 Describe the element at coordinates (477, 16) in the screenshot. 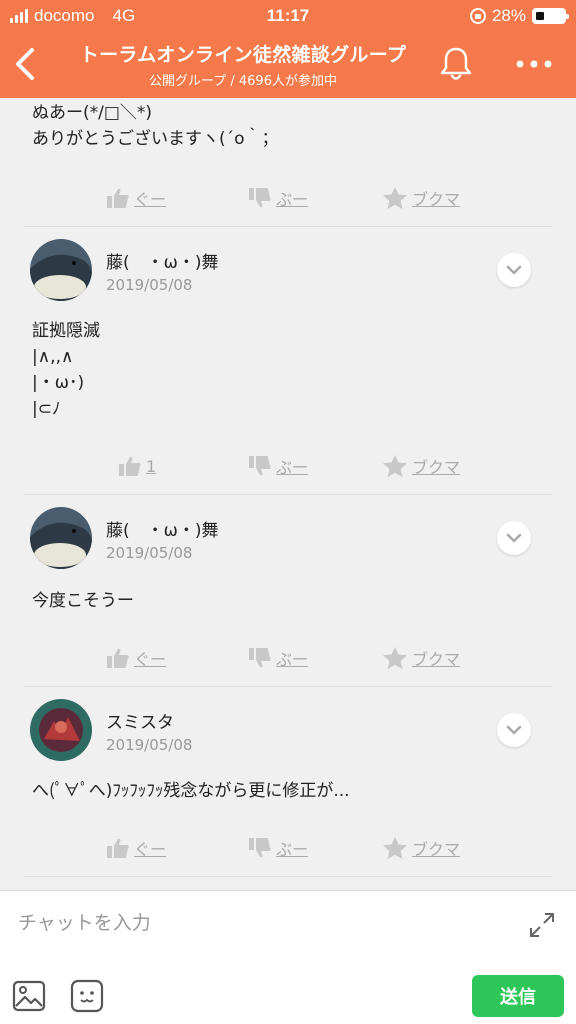

I see `rotation-lock-icon` at that location.